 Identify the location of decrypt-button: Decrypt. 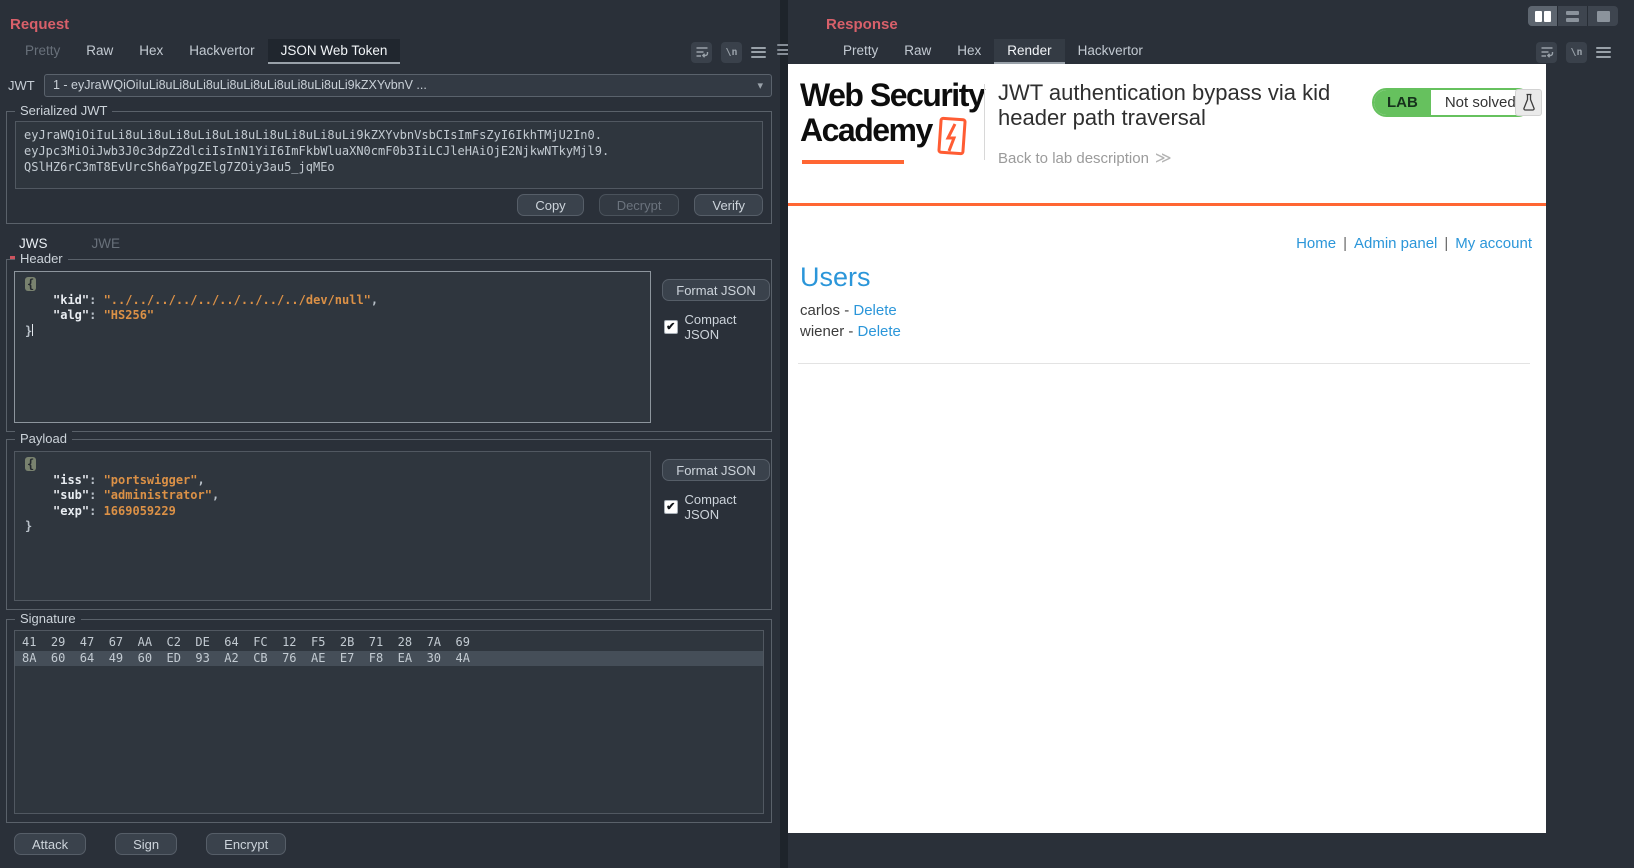
(639, 205).